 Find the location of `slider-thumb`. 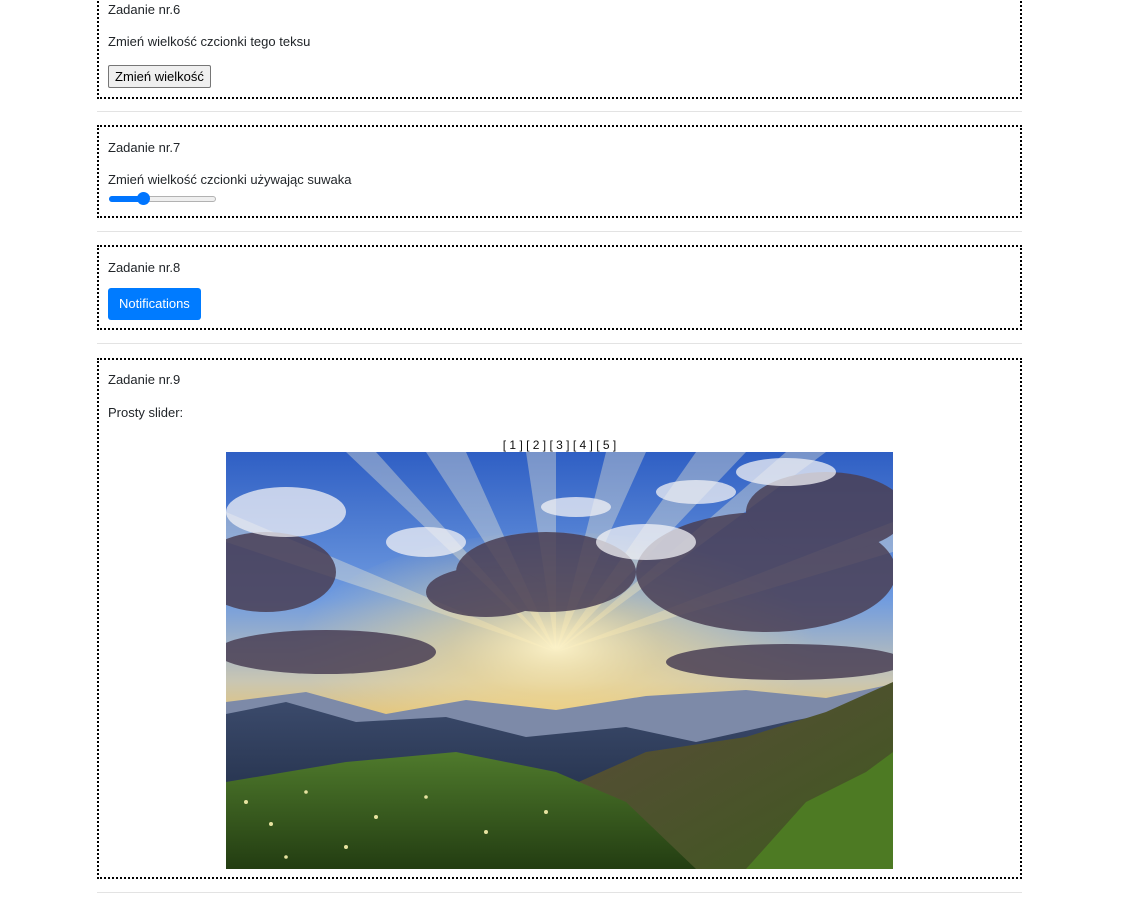

slider-thumb is located at coordinates (144, 198).